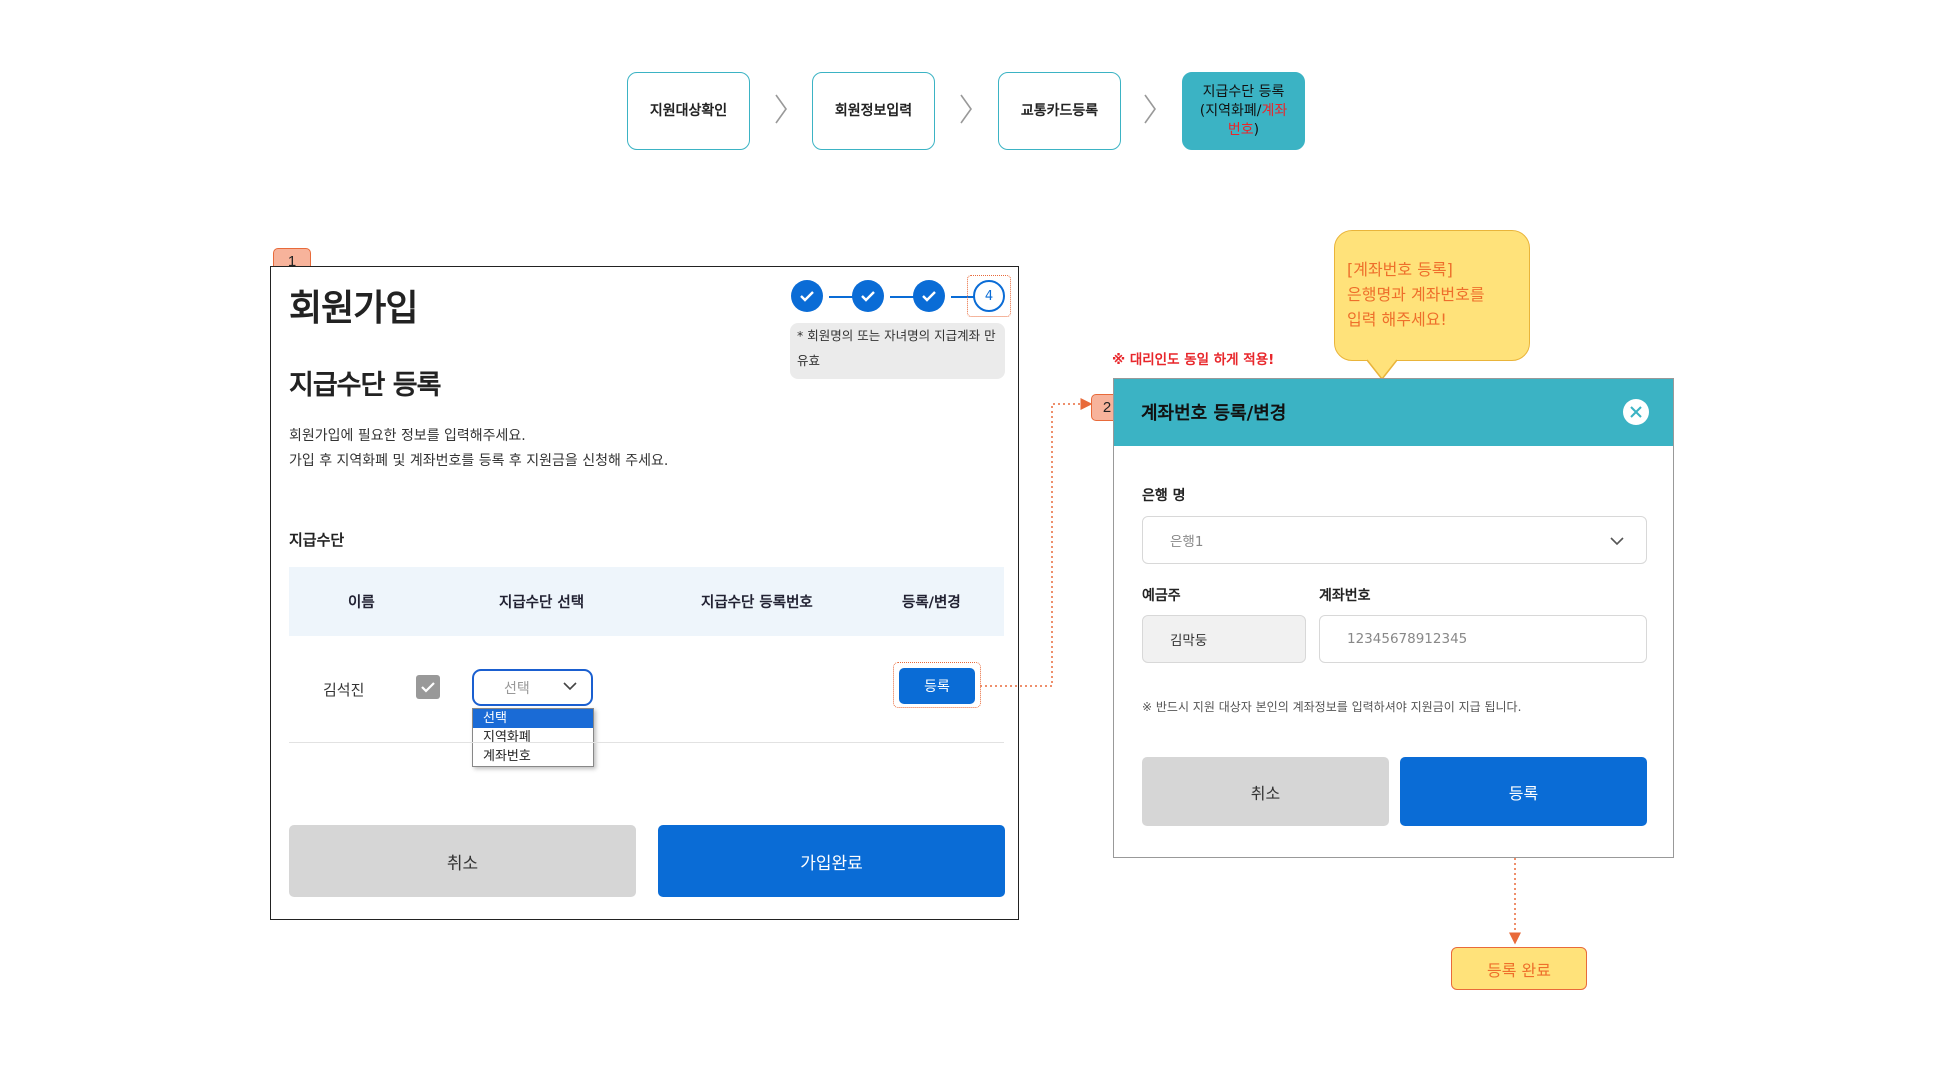 The image size is (1934, 1088). Describe the element at coordinates (1394, 540) in the screenshot. I see `bank-select: 은행1` at that location.